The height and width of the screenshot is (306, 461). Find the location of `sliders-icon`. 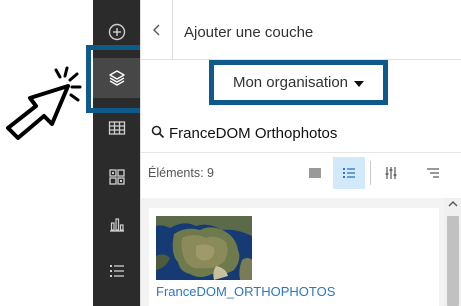

sliders-icon is located at coordinates (391, 173).